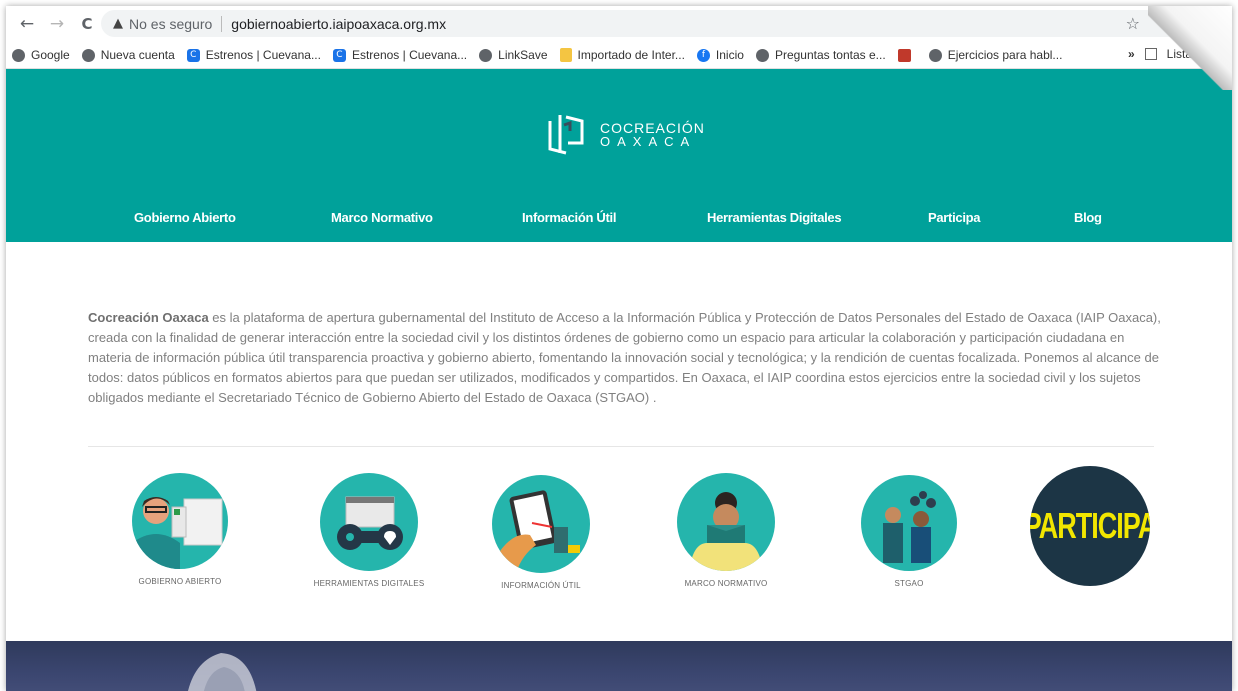 The height and width of the screenshot is (691, 1238). Describe the element at coordinates (170, 24) in the screenshot. I see `security-status: No es seguro` at that location.